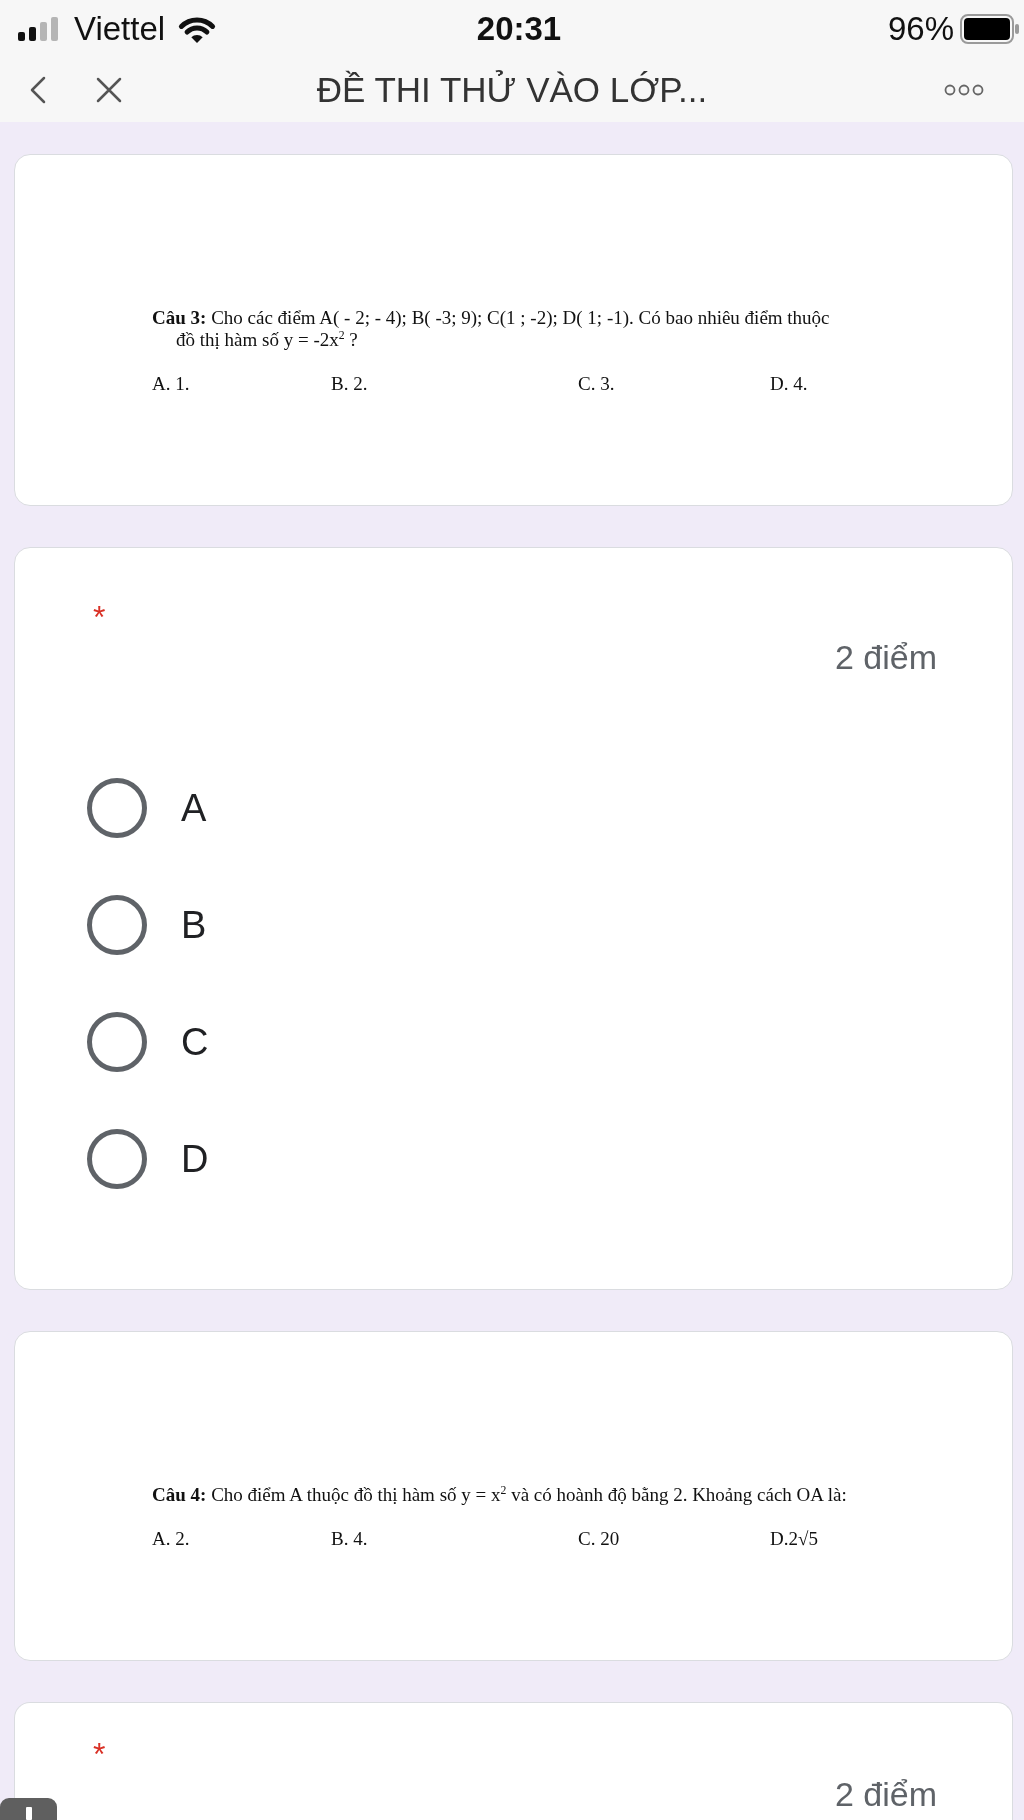  Describe the element at coordinates (197, 29) in the screenshot. I see `wifi-icon` at that location.